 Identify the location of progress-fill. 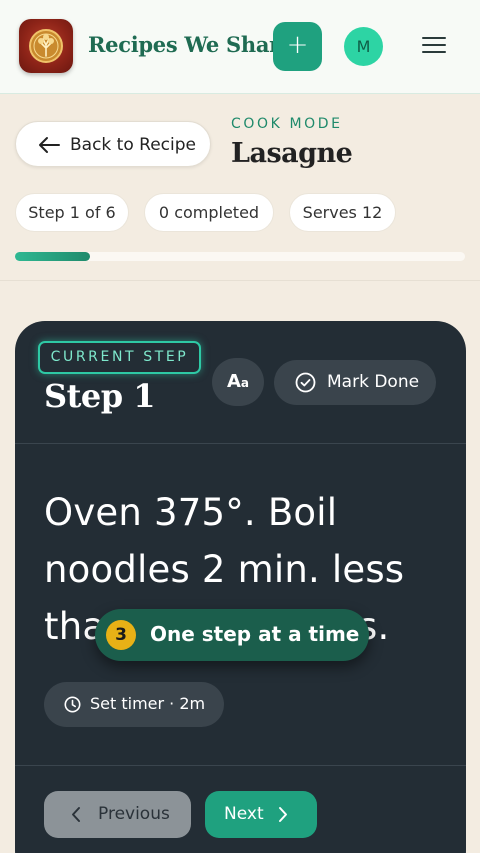
(52, 256).